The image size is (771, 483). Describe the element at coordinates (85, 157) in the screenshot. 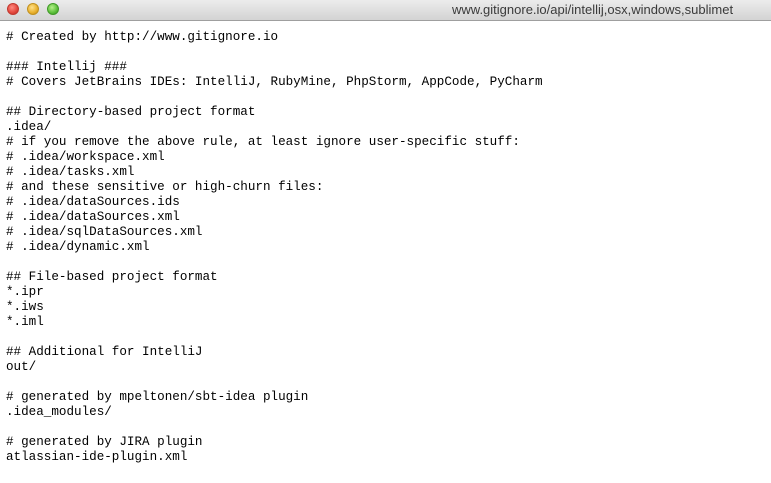

I see `text-line: # .idea/workspace.xml` at that location.